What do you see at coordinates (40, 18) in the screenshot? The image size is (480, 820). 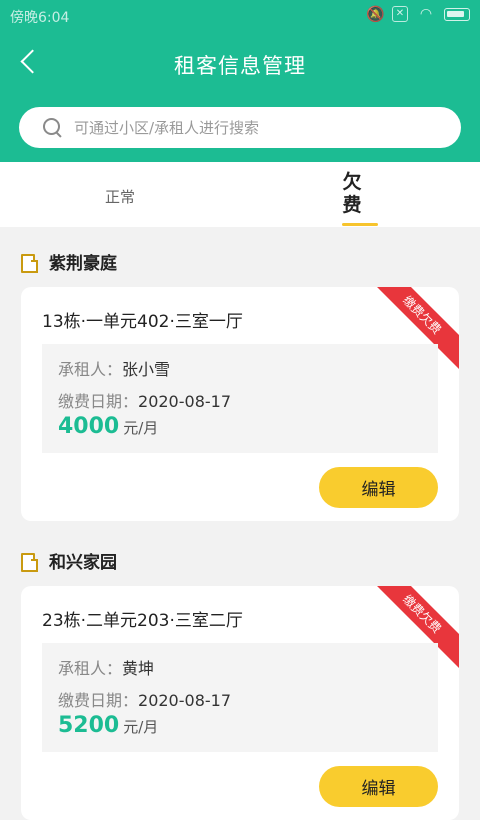 I see `status-time: 傍晚6:04` at bounding box center [40, 18].